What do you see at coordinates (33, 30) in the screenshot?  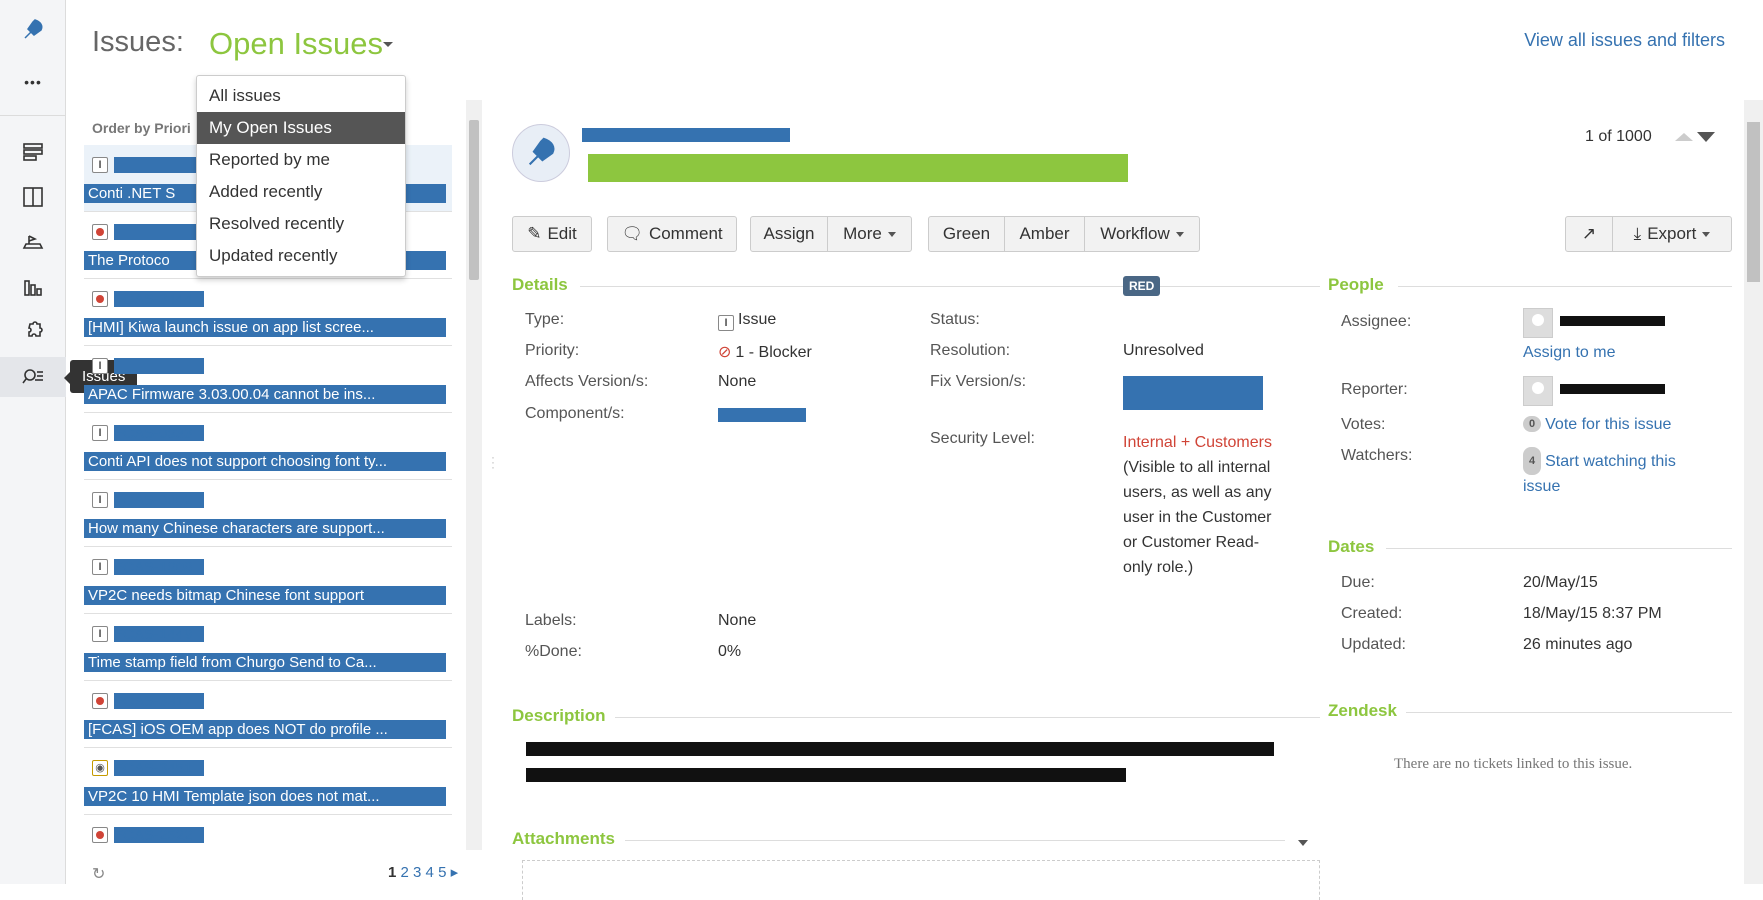 I see `app-logo-icon` at bounding box center [33, 30].